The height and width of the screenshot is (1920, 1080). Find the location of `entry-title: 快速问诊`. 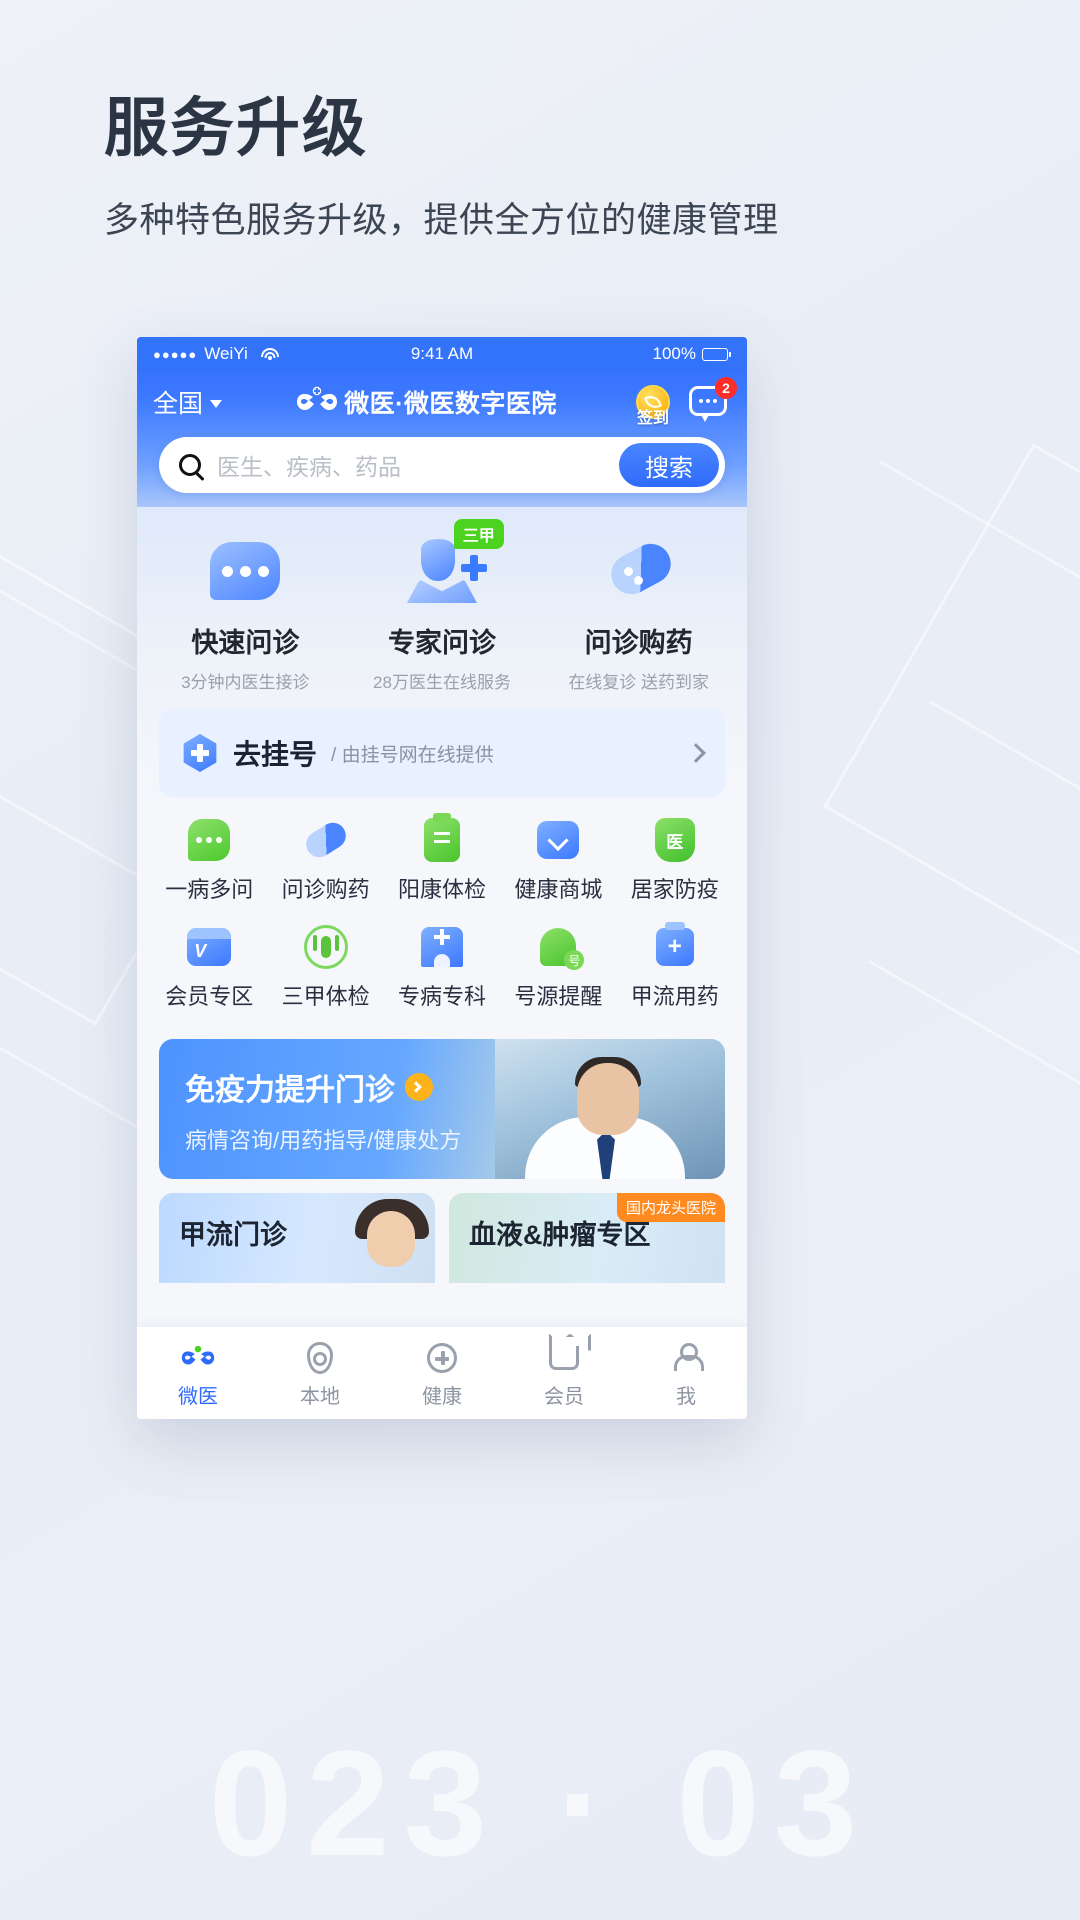

entry-title: 快速问诊 is located at coordinates (245, 643).